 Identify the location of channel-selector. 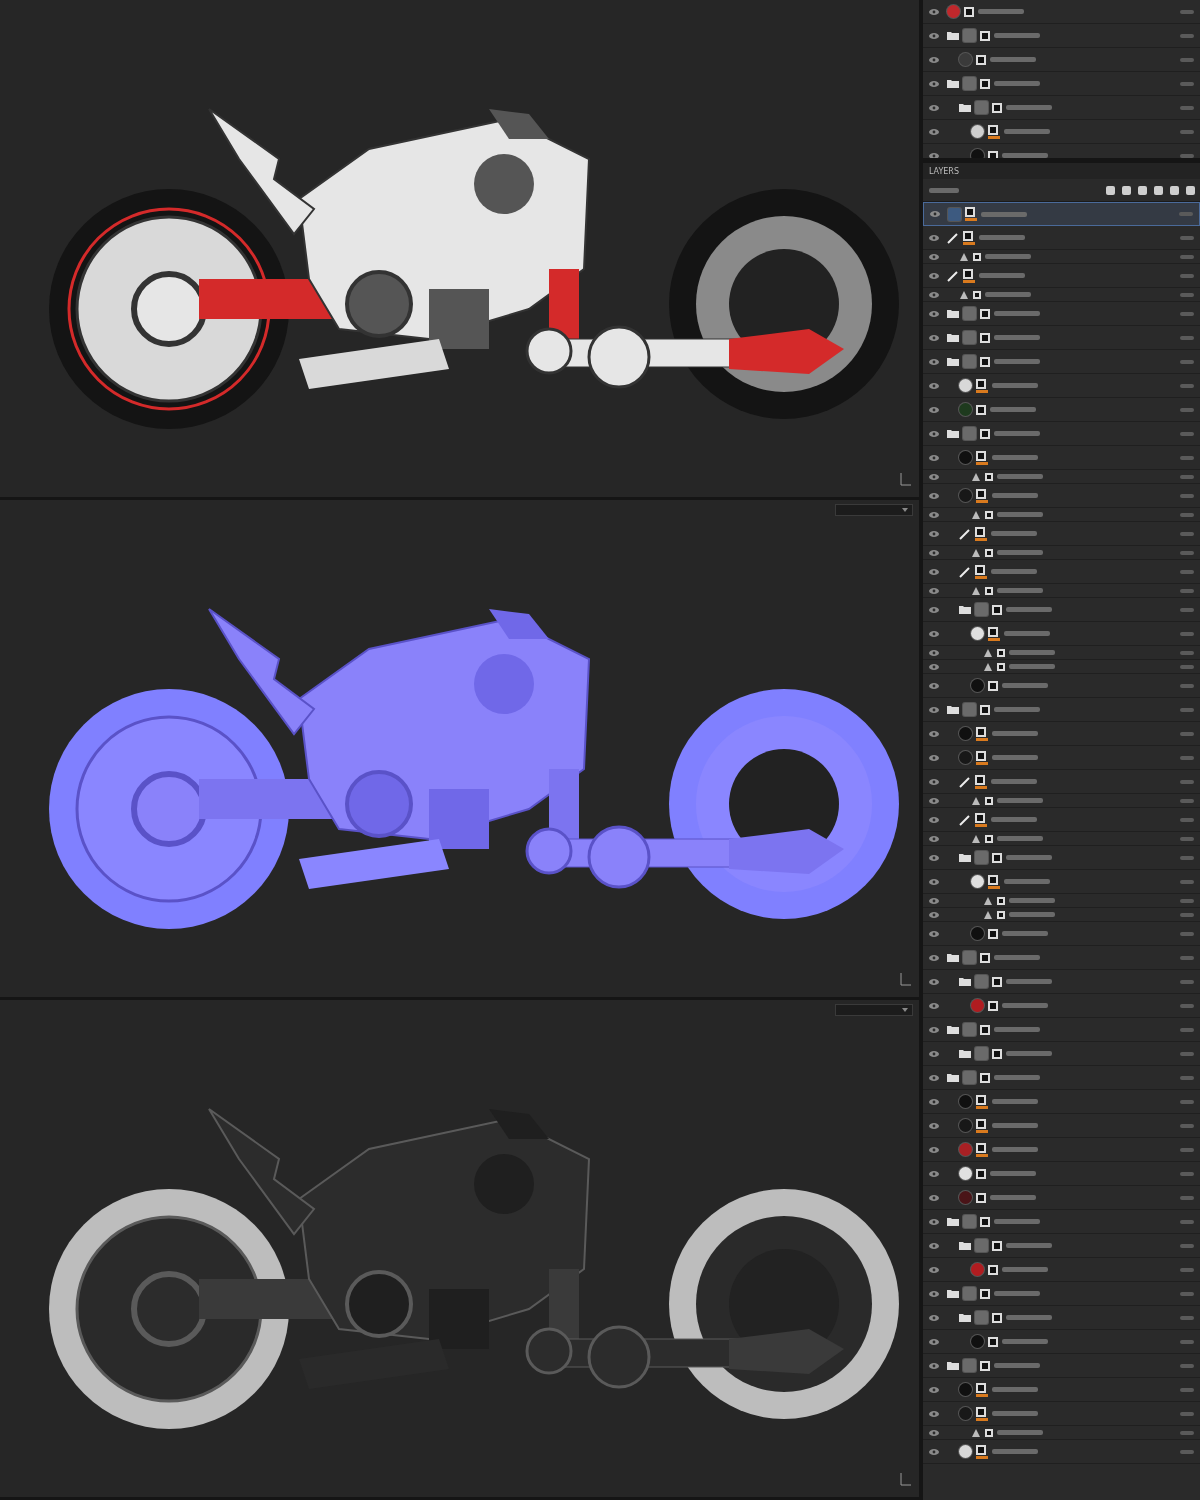
(943, 190).